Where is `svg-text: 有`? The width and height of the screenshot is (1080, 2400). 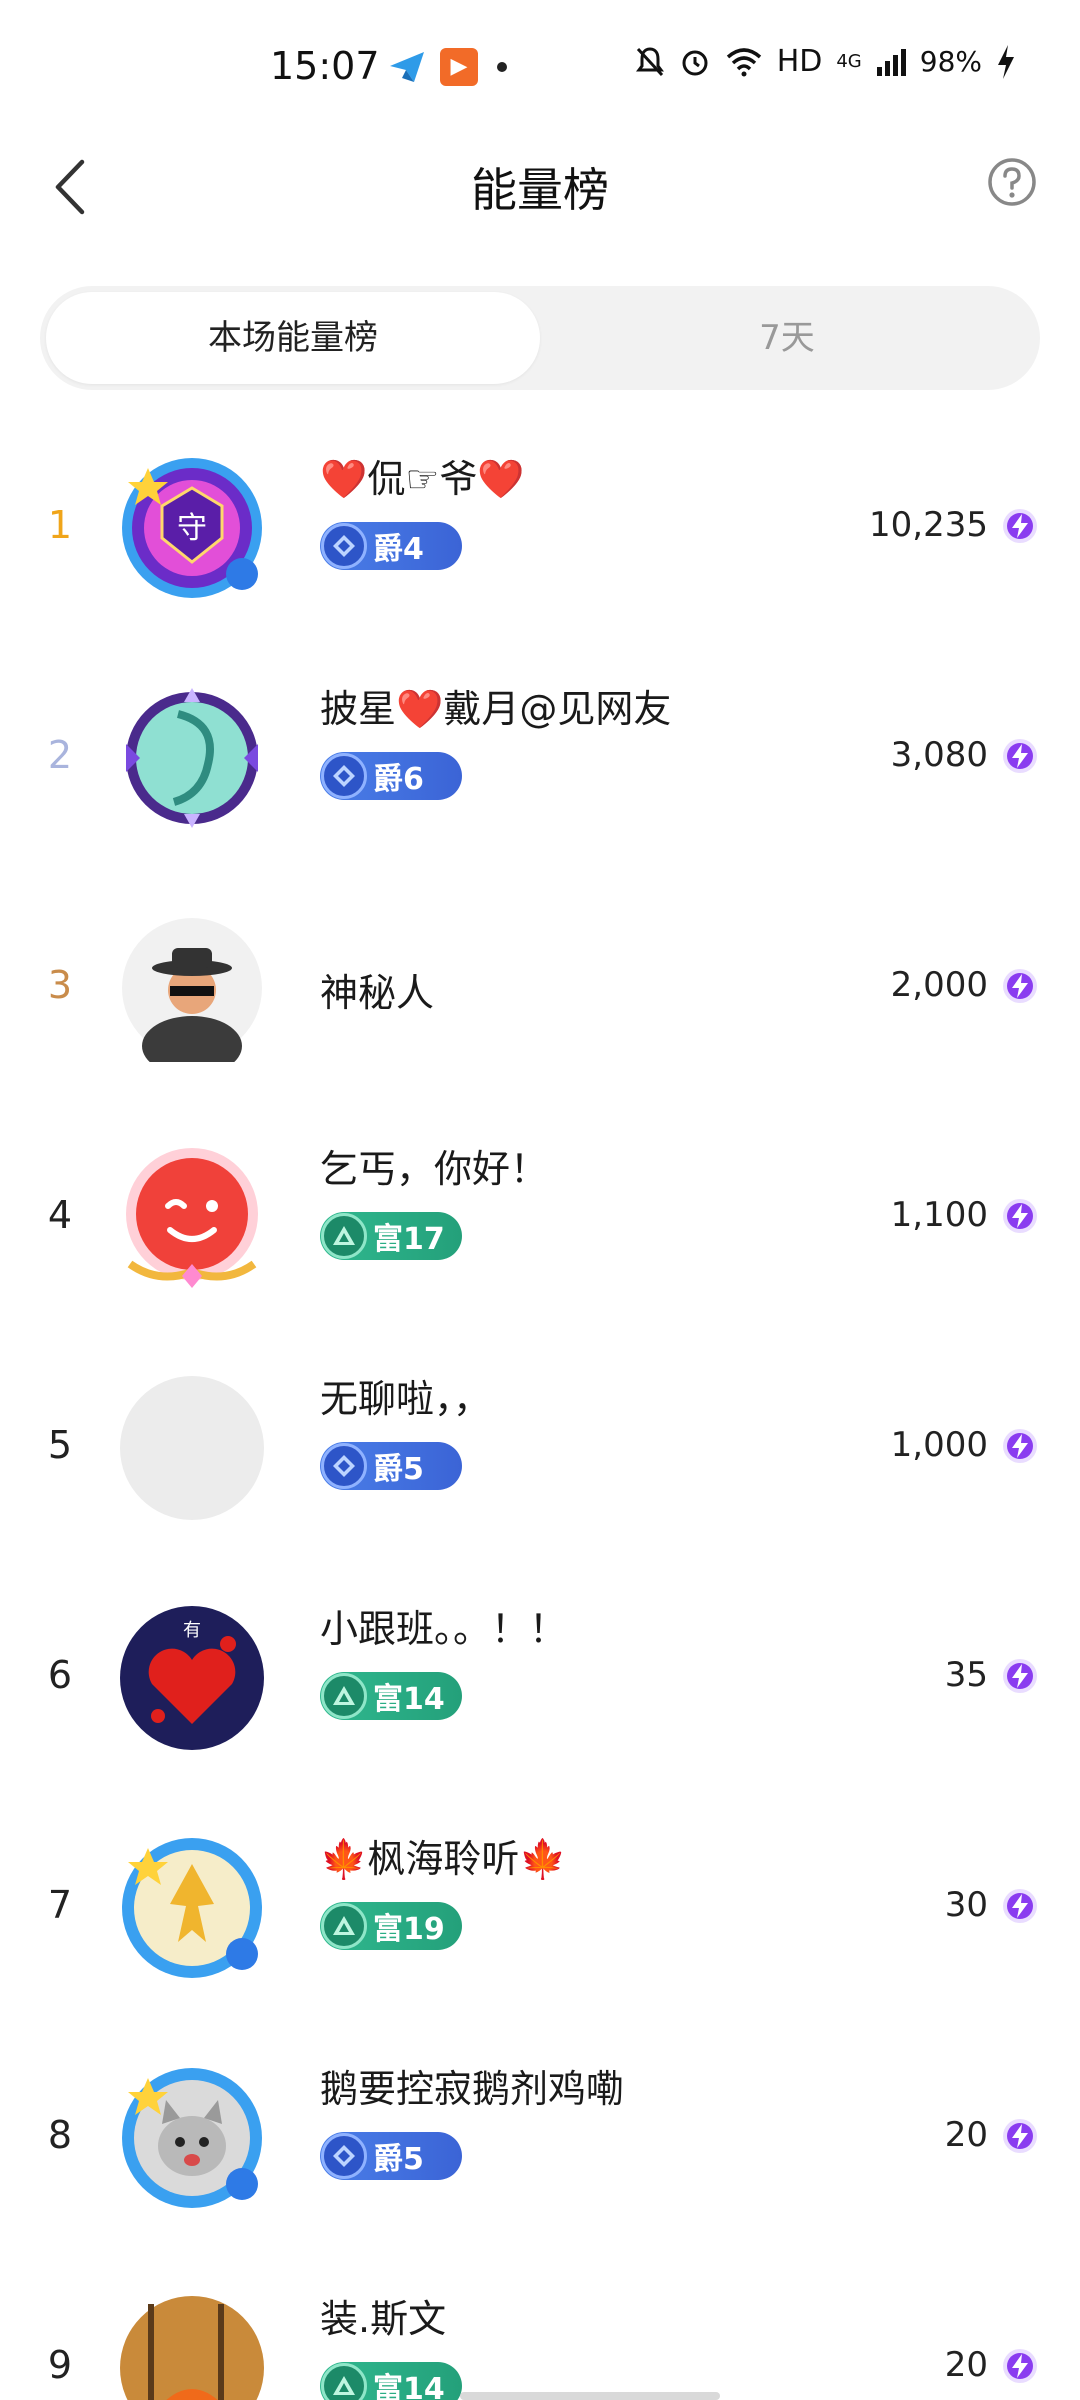 svg-text: 有 is located at coordinates (192, 1630).